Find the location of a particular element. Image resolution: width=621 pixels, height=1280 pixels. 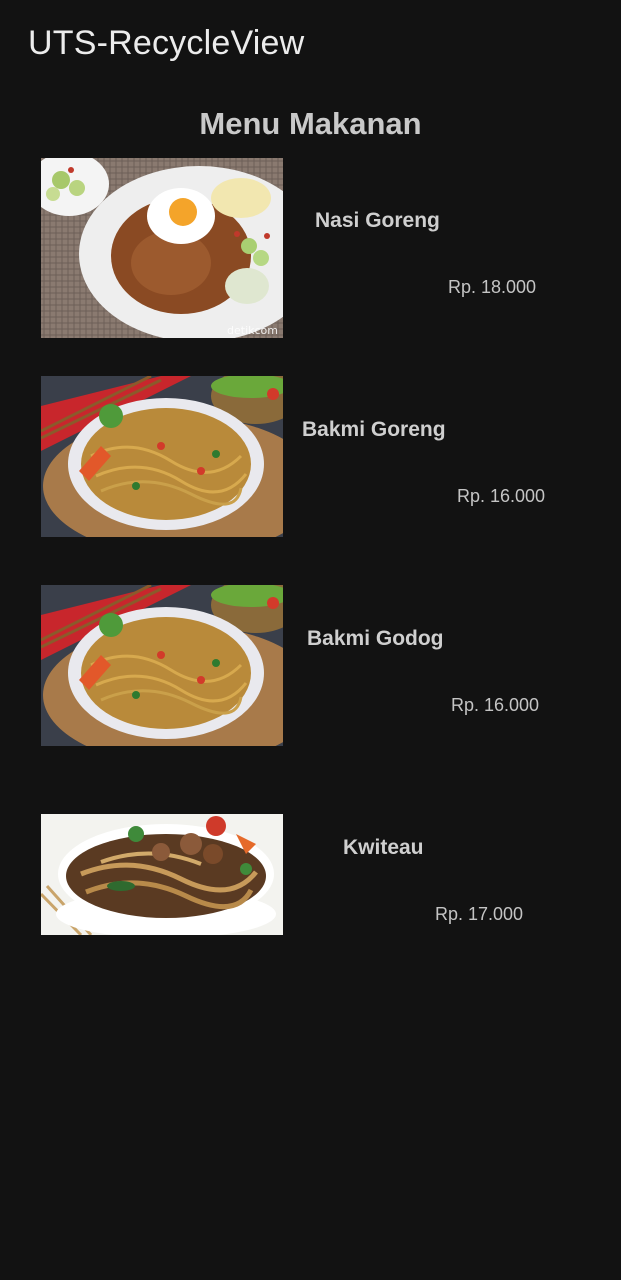

item-name: Bakmi Goreng is located at coordinates (374, 429).